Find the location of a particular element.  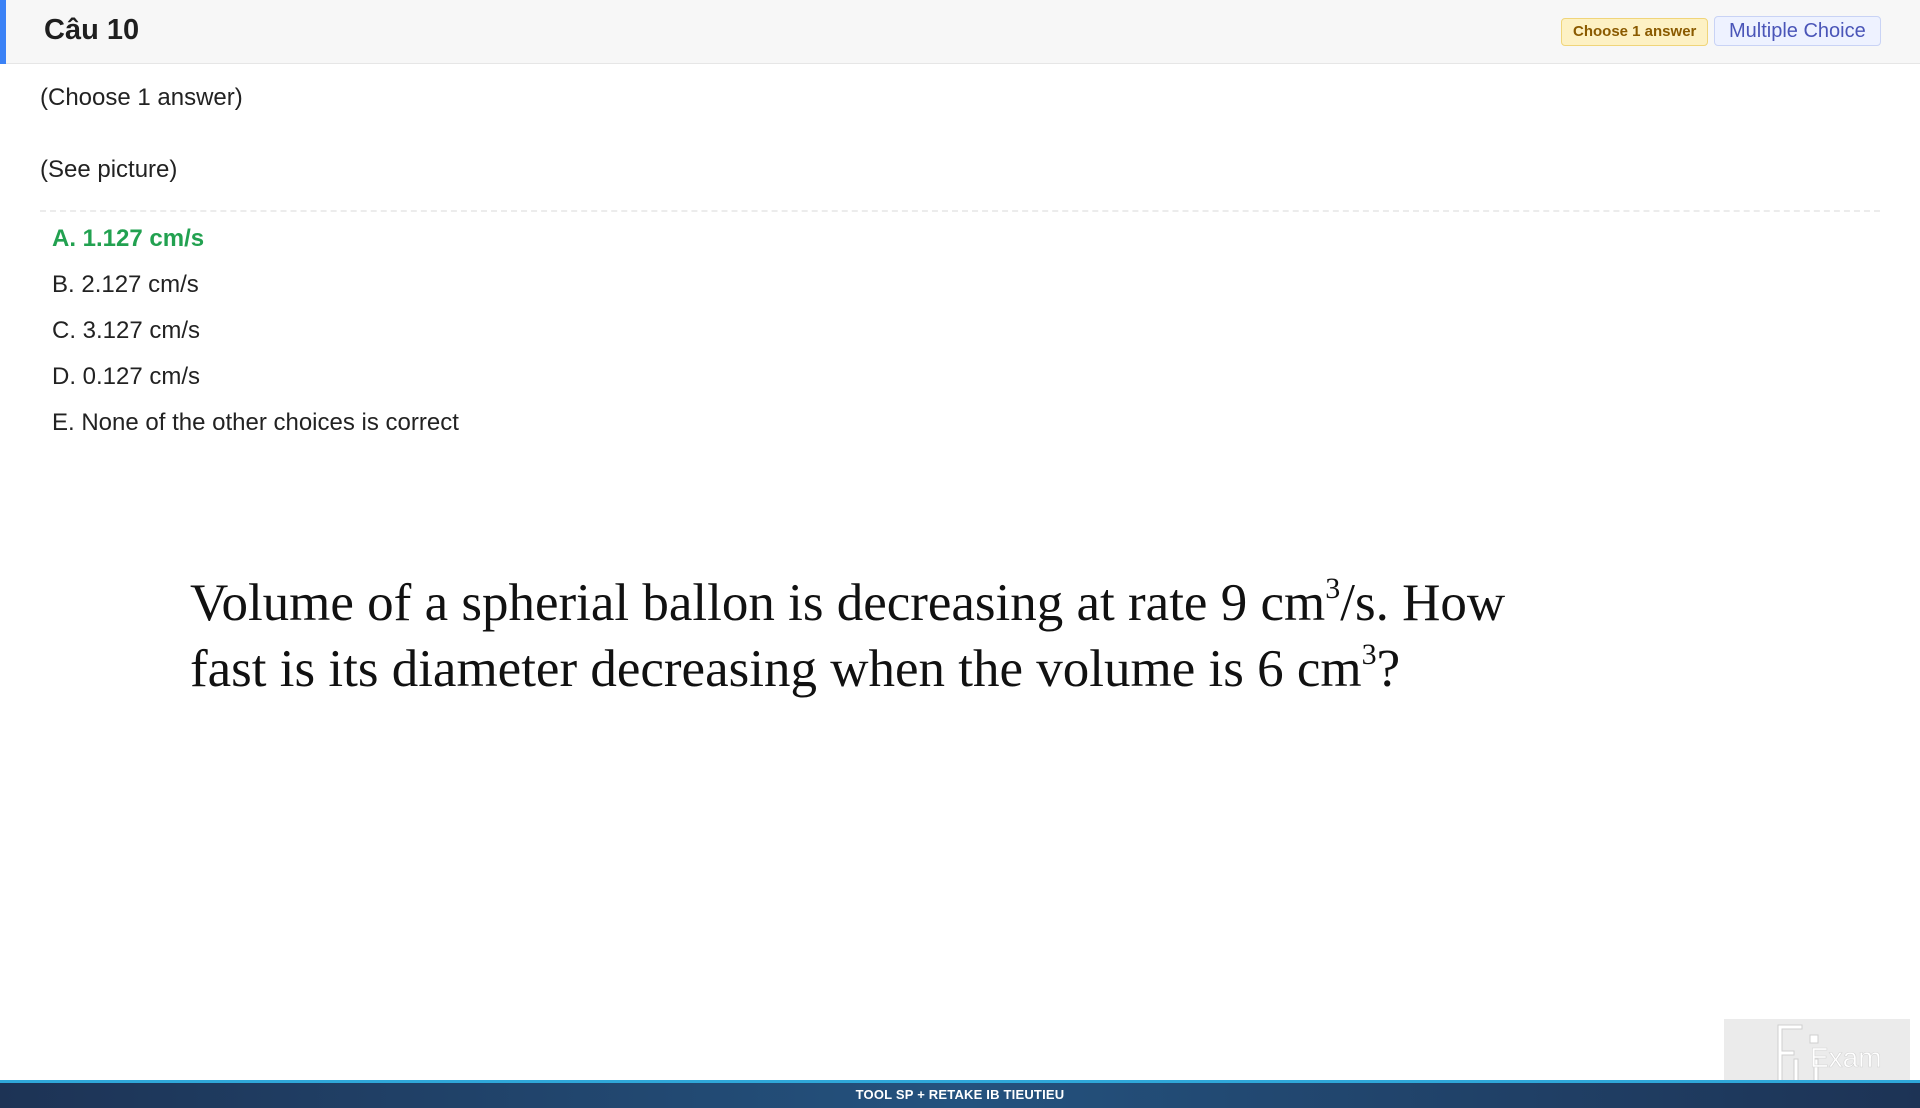

option-e: E. None of the other choices is correct is located at coordinates (255, 431).